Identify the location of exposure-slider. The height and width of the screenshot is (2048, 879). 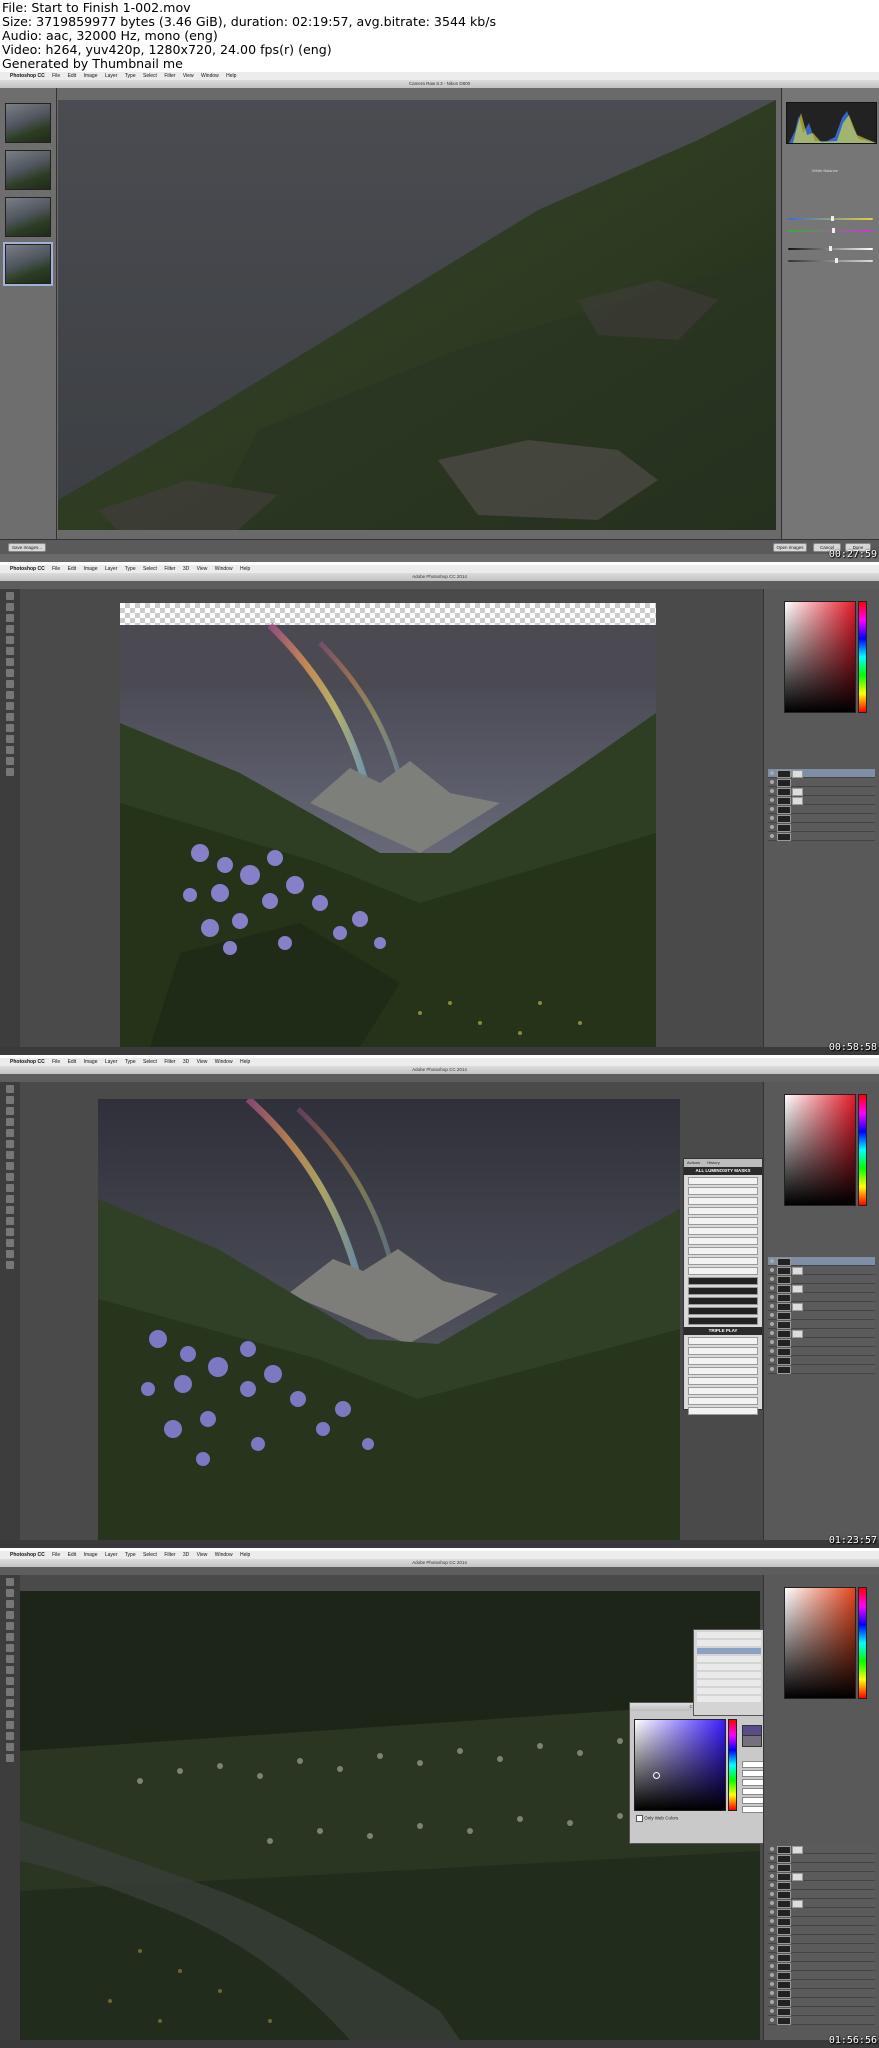
(830, 248).